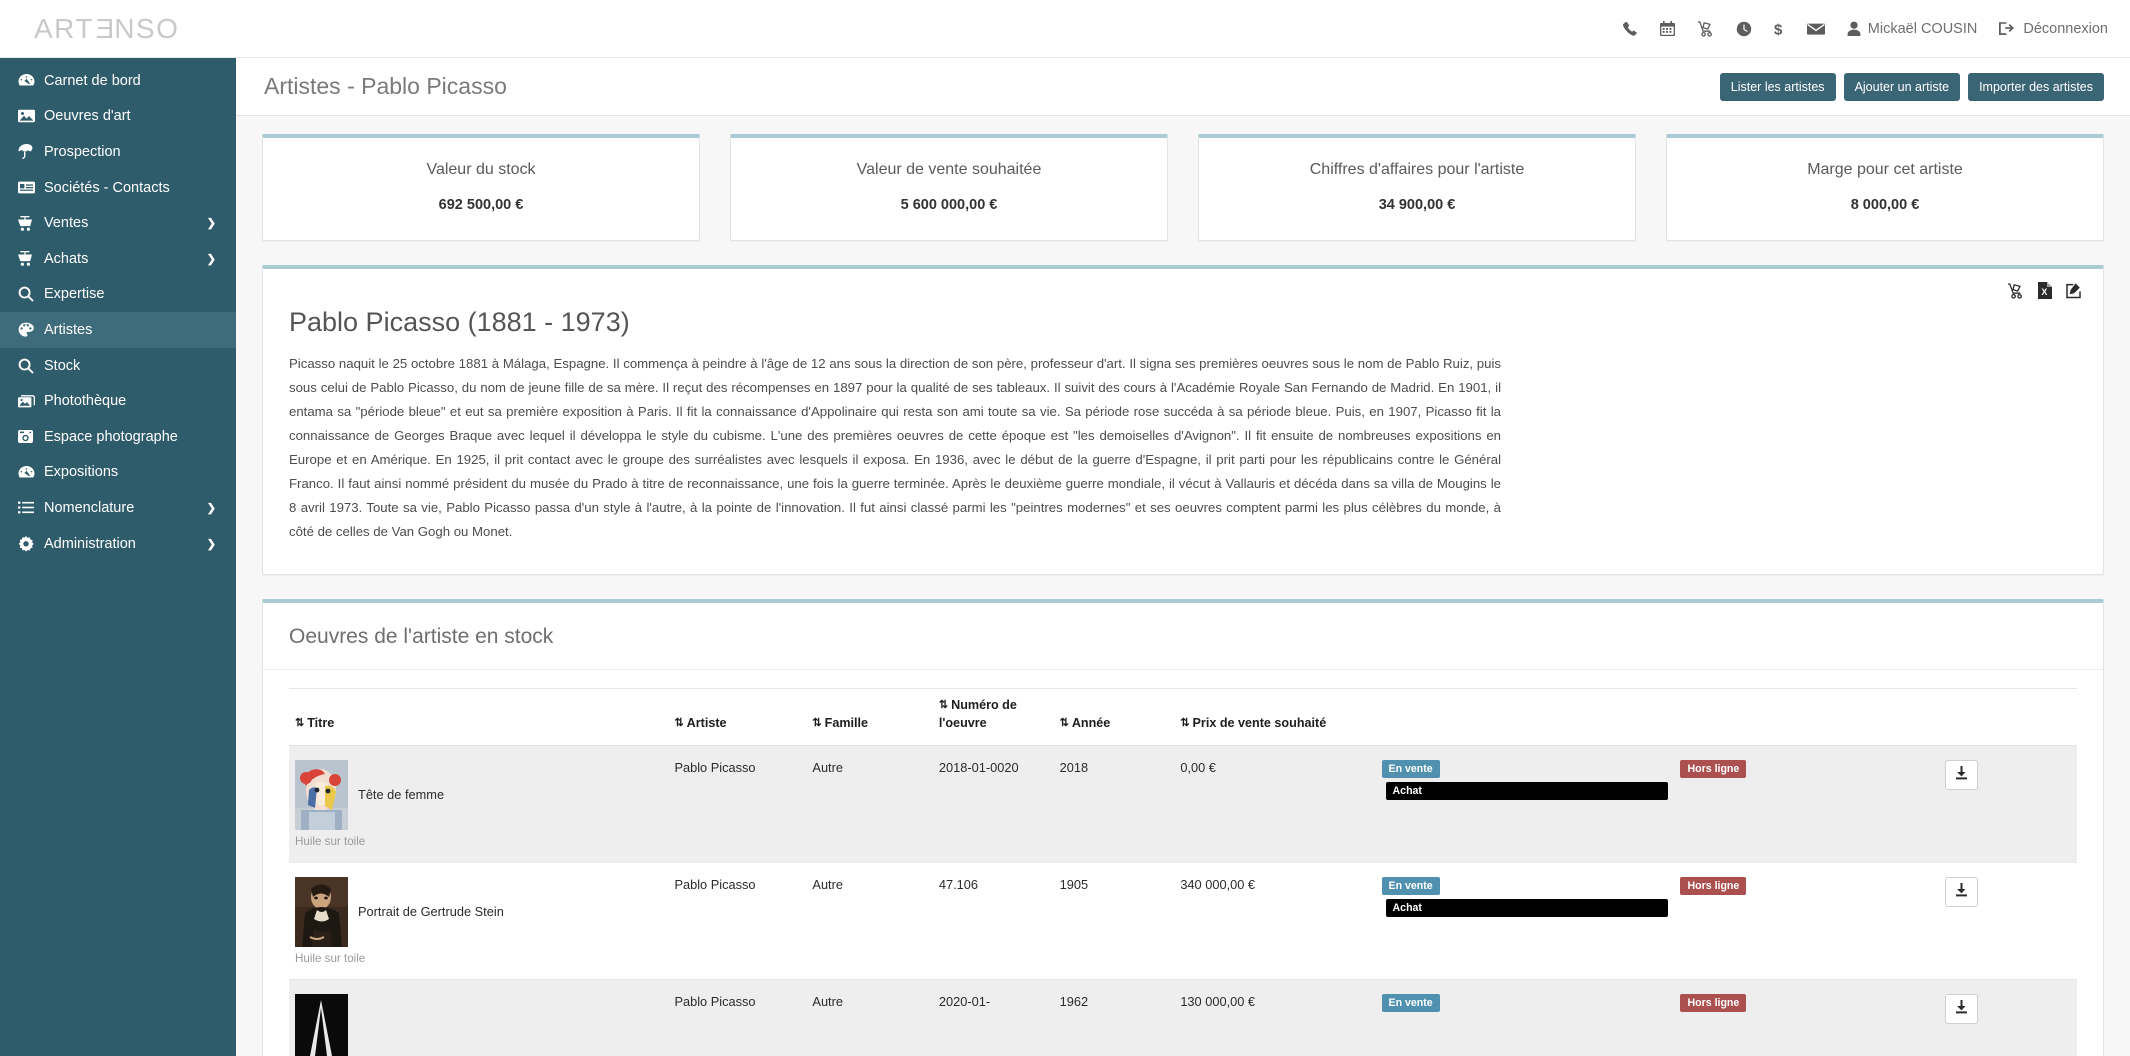 This screenshot has width=2130, height=1056. I want to click on logo-text-left: ART, so click(64, 28).